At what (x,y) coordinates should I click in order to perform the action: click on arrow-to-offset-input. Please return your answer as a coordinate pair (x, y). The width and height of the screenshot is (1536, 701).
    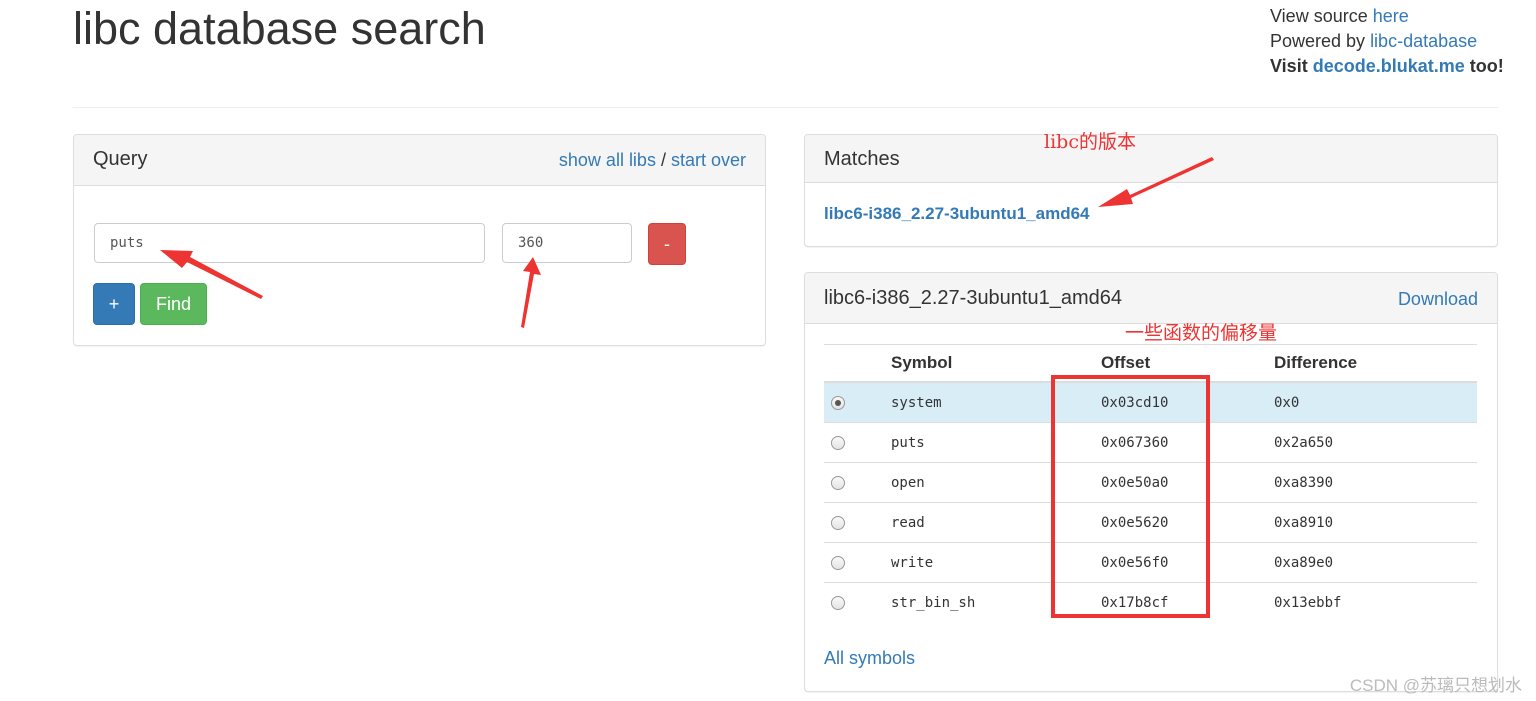
    Looking at the image, I should click on (531, 292).